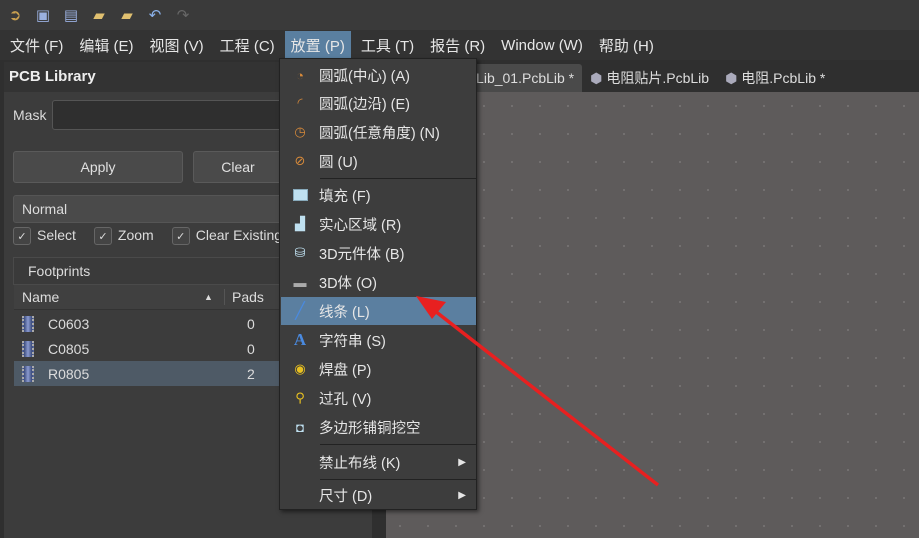  I want to click on menu-item-solid-region: ▟ 实心区域 (R), so click(378, 224).